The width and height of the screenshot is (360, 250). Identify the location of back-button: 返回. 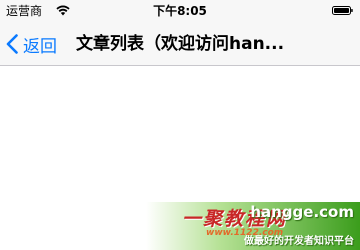
(31, 44).